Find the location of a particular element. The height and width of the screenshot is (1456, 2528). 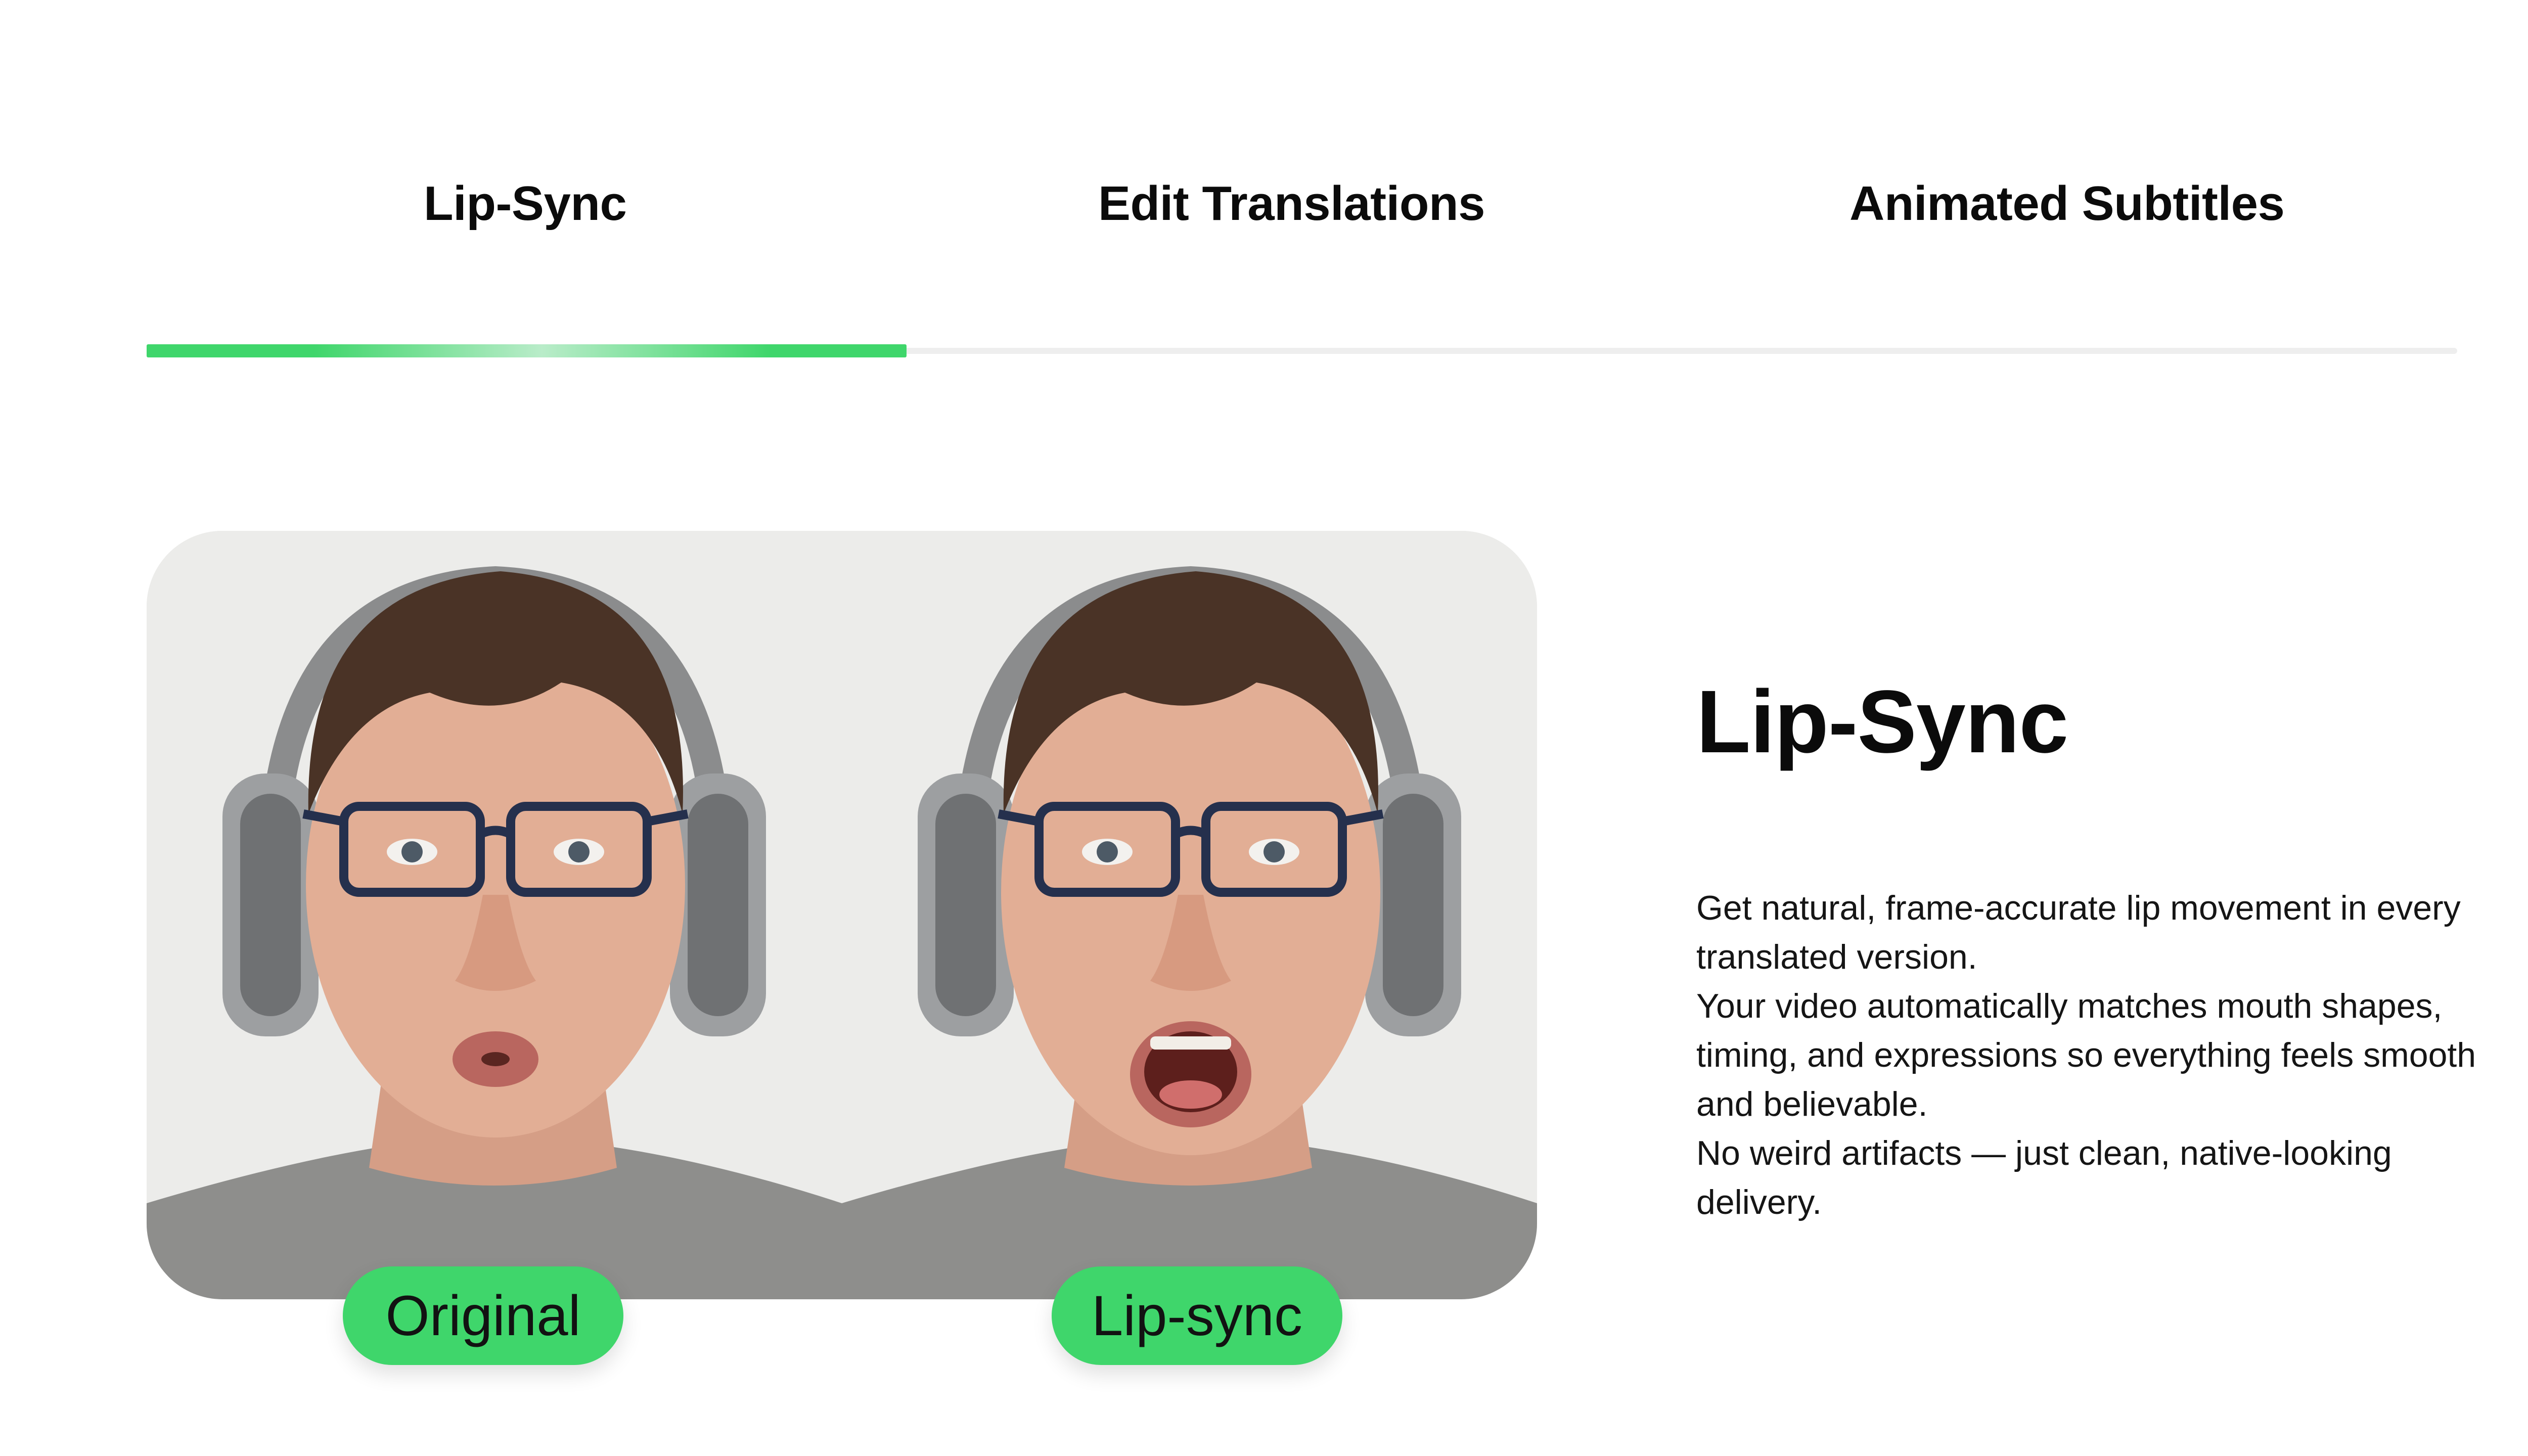

original-face-image is located at coordinates (495, 915).